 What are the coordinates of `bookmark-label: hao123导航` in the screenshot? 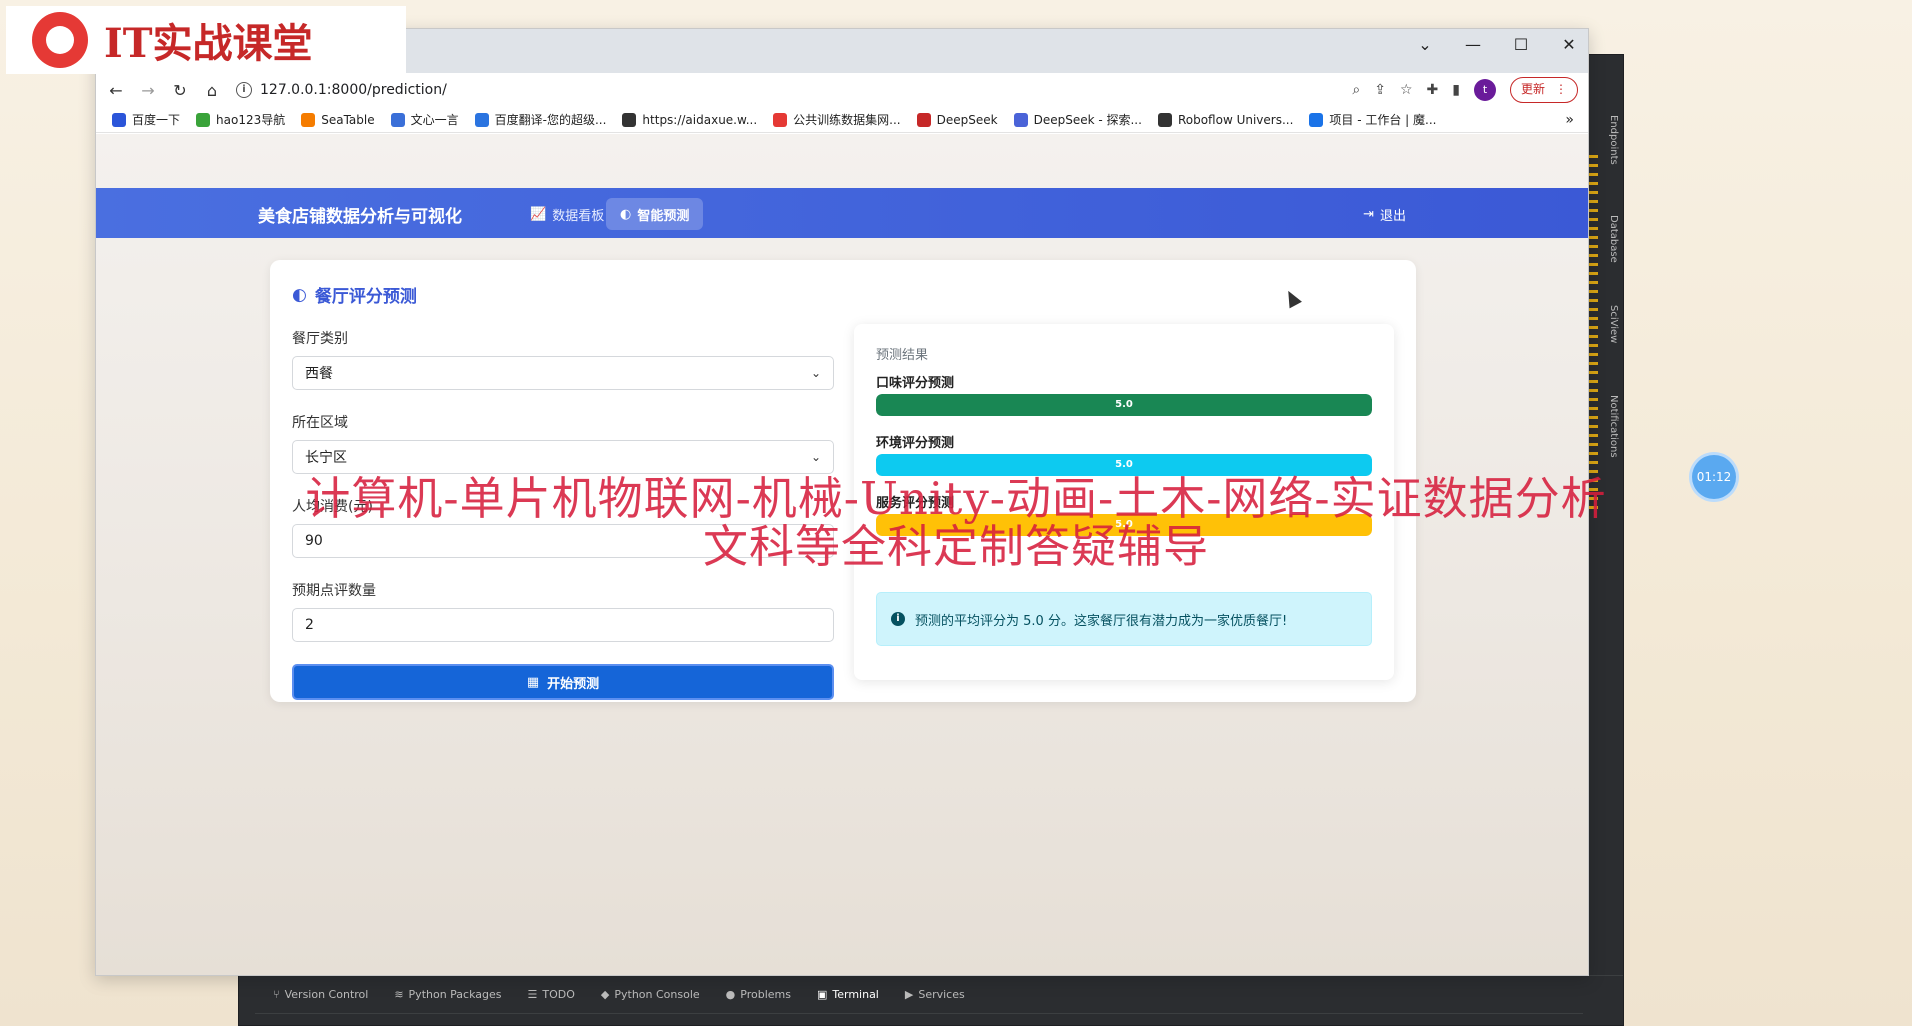 It's located at (251, 120).